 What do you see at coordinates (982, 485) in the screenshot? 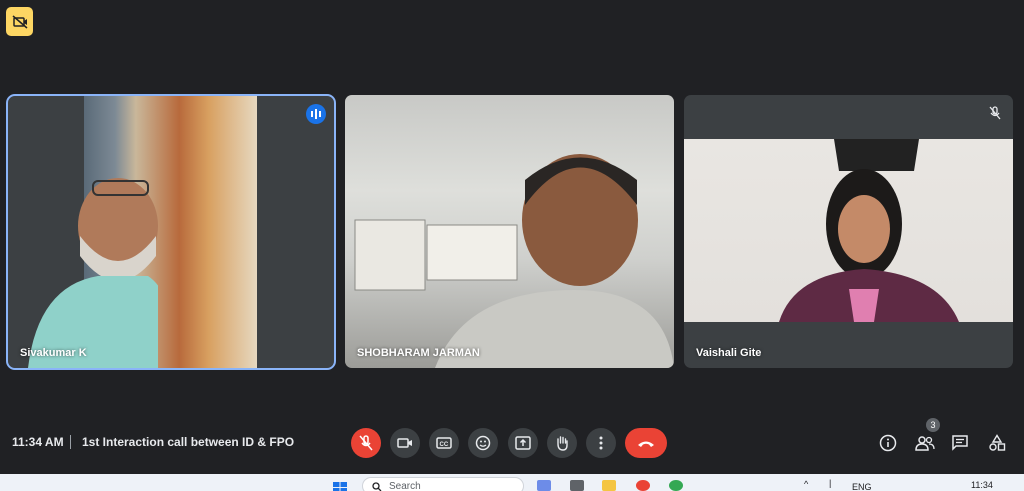
I see `system-clock: 11:34` at bounding box center [982, 485].